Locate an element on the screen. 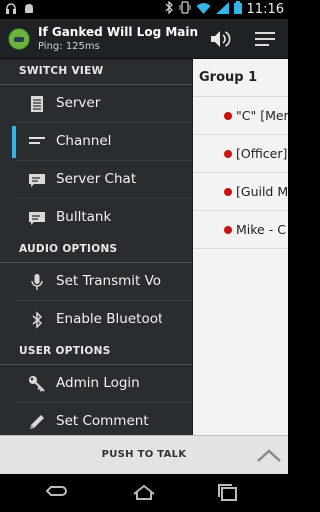 Image resolution: width=320 pixels, height=512 pixels. pencil-icon is located at coordinates (37, 422).